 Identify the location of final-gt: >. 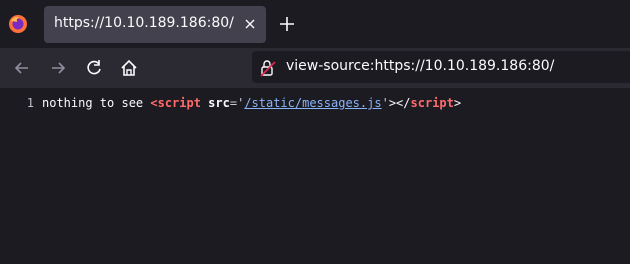
(457, 103).